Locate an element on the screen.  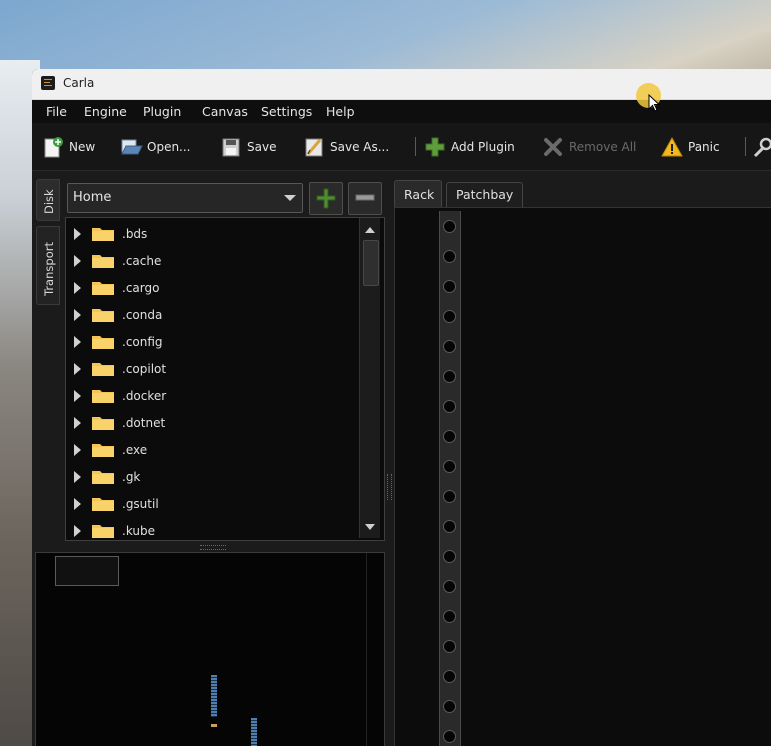
list-item: .gsutil is located at coordinates (211, 503).